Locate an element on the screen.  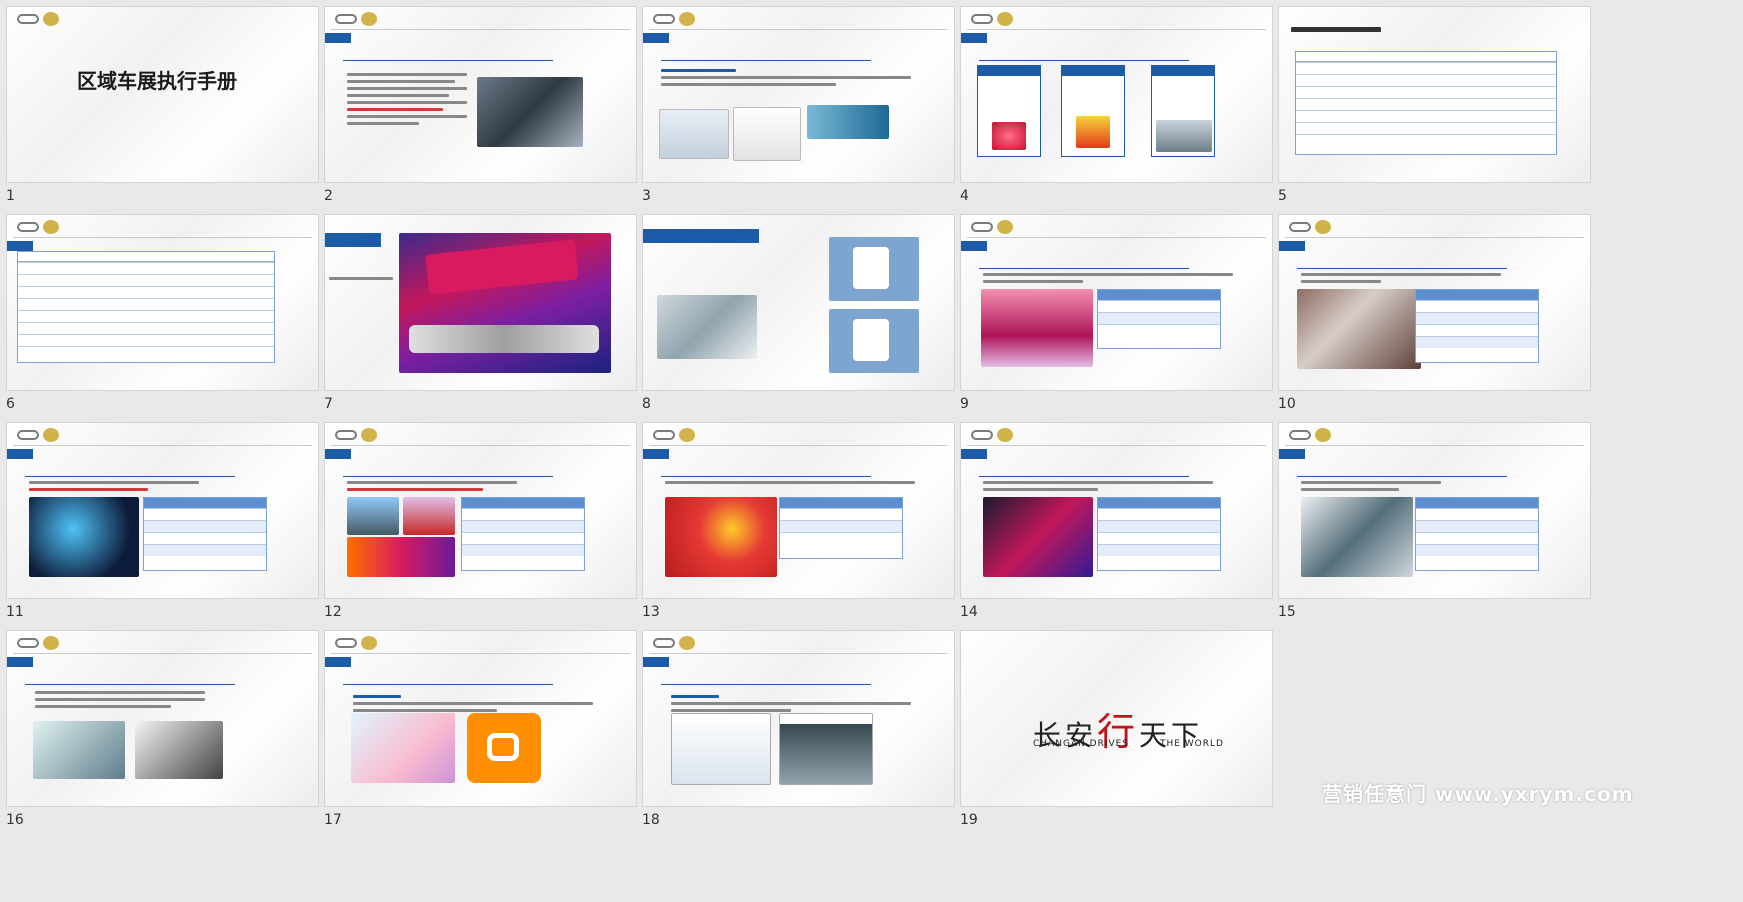
slide-thumbnail-15: 15 is located at coordinates (1431, 528).